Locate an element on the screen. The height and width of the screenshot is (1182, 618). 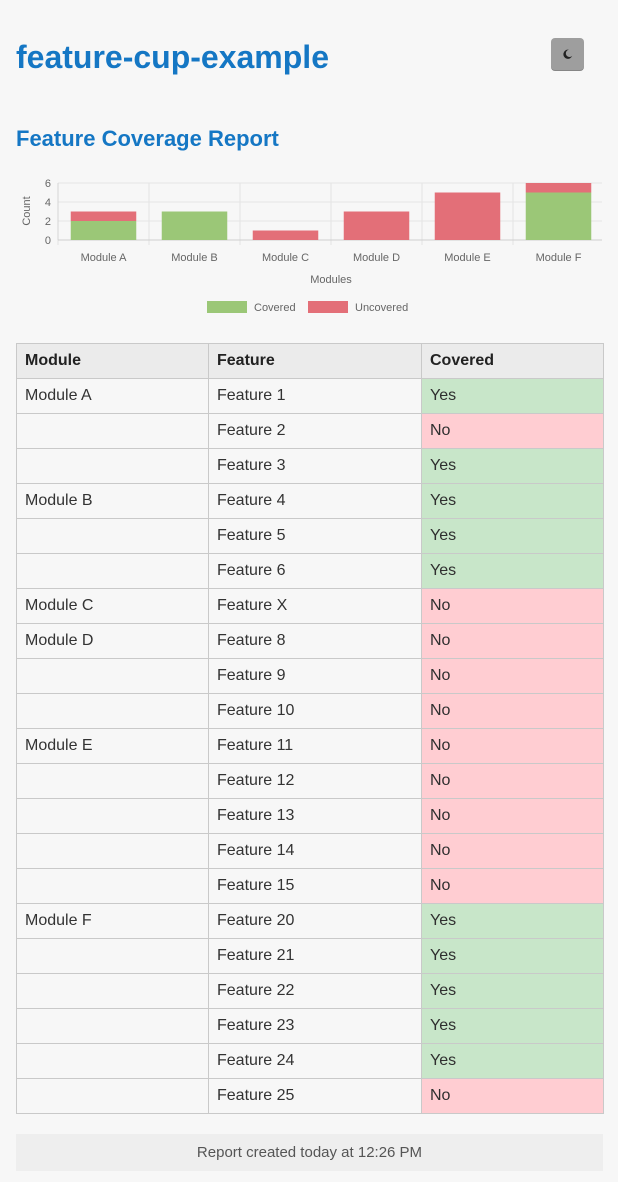
page-header: feature-cup-example is located at coordinates (309, 56).